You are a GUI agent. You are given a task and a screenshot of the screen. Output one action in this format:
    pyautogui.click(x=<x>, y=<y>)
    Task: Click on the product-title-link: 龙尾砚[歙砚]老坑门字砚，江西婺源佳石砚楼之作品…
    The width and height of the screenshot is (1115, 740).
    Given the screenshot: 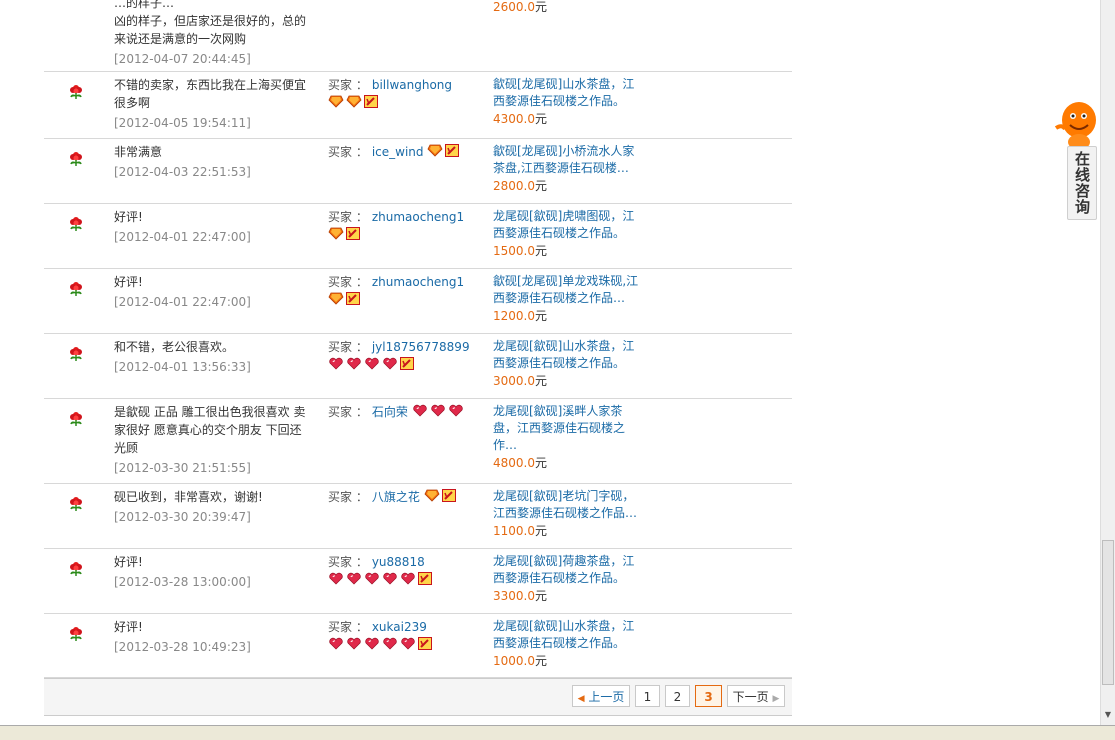 What is the action you would take?
    pyautogui.click(x=568, y=505)
    